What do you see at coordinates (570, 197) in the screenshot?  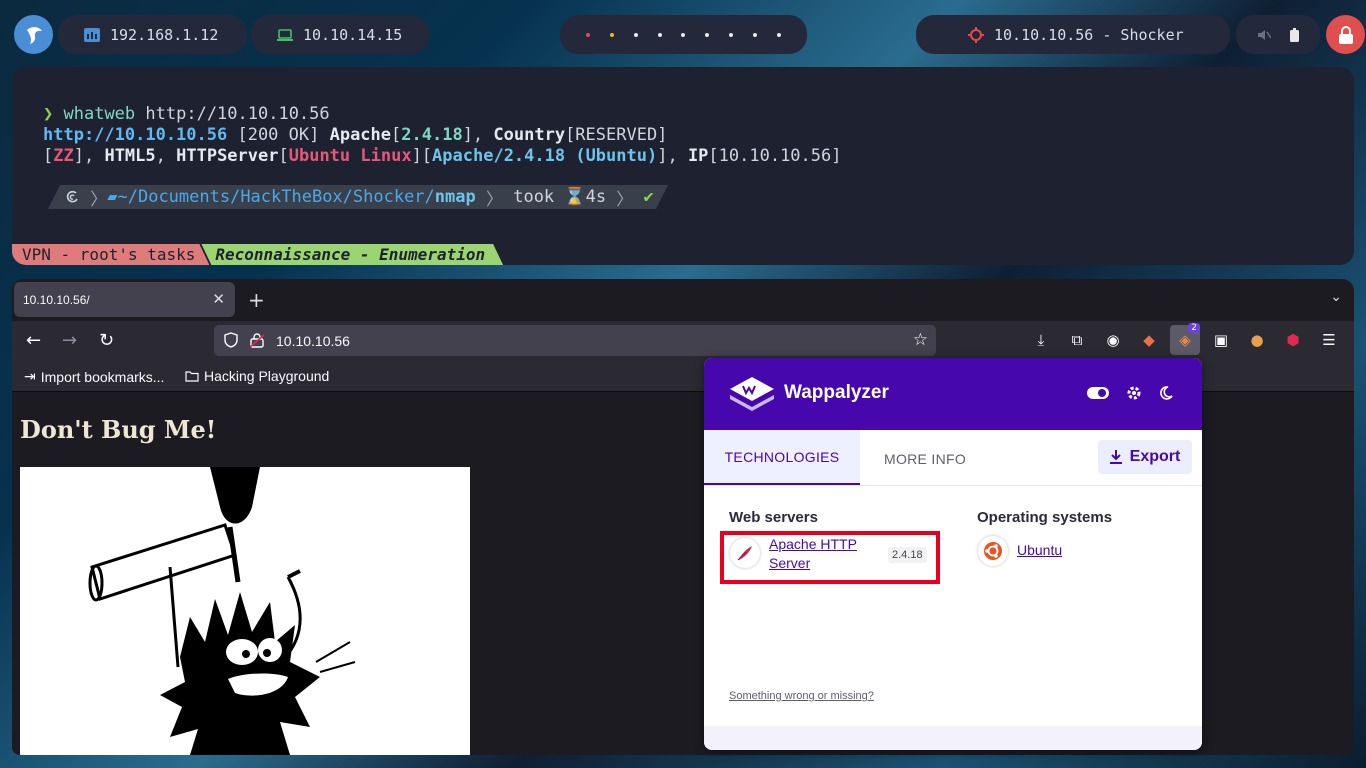 I see `hourglass-icon: ⌛` at bounding box center [570, 197].